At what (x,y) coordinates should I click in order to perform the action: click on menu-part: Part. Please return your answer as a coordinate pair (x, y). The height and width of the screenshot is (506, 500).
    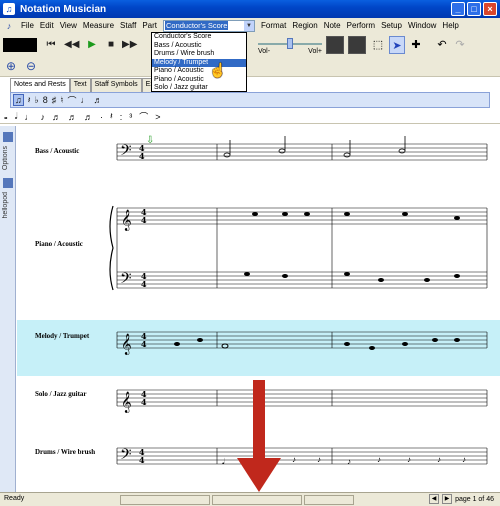
    Looking at the image, I should click on (149, 25).